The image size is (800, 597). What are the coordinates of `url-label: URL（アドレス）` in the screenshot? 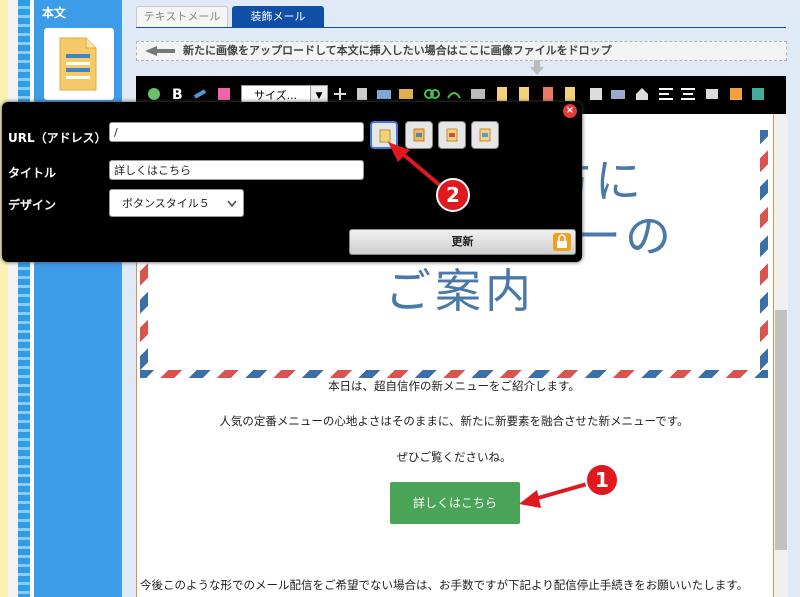 It's located at (57, 138).